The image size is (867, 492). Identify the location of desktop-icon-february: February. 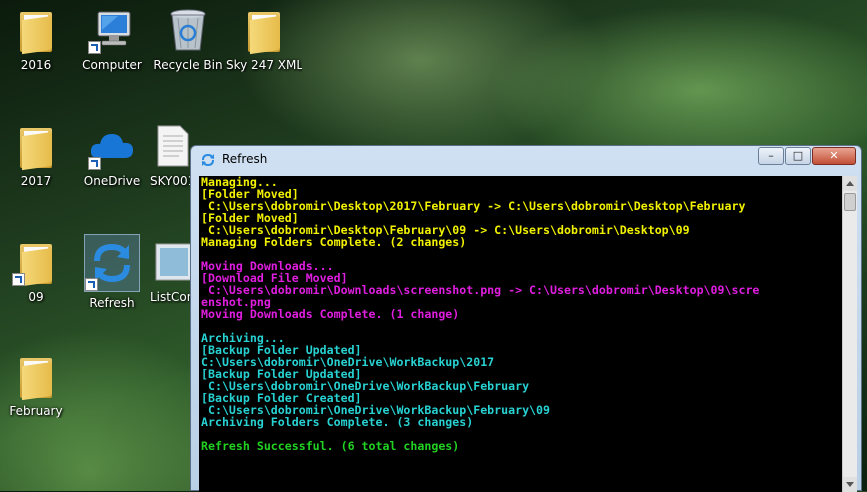
(37, 385).